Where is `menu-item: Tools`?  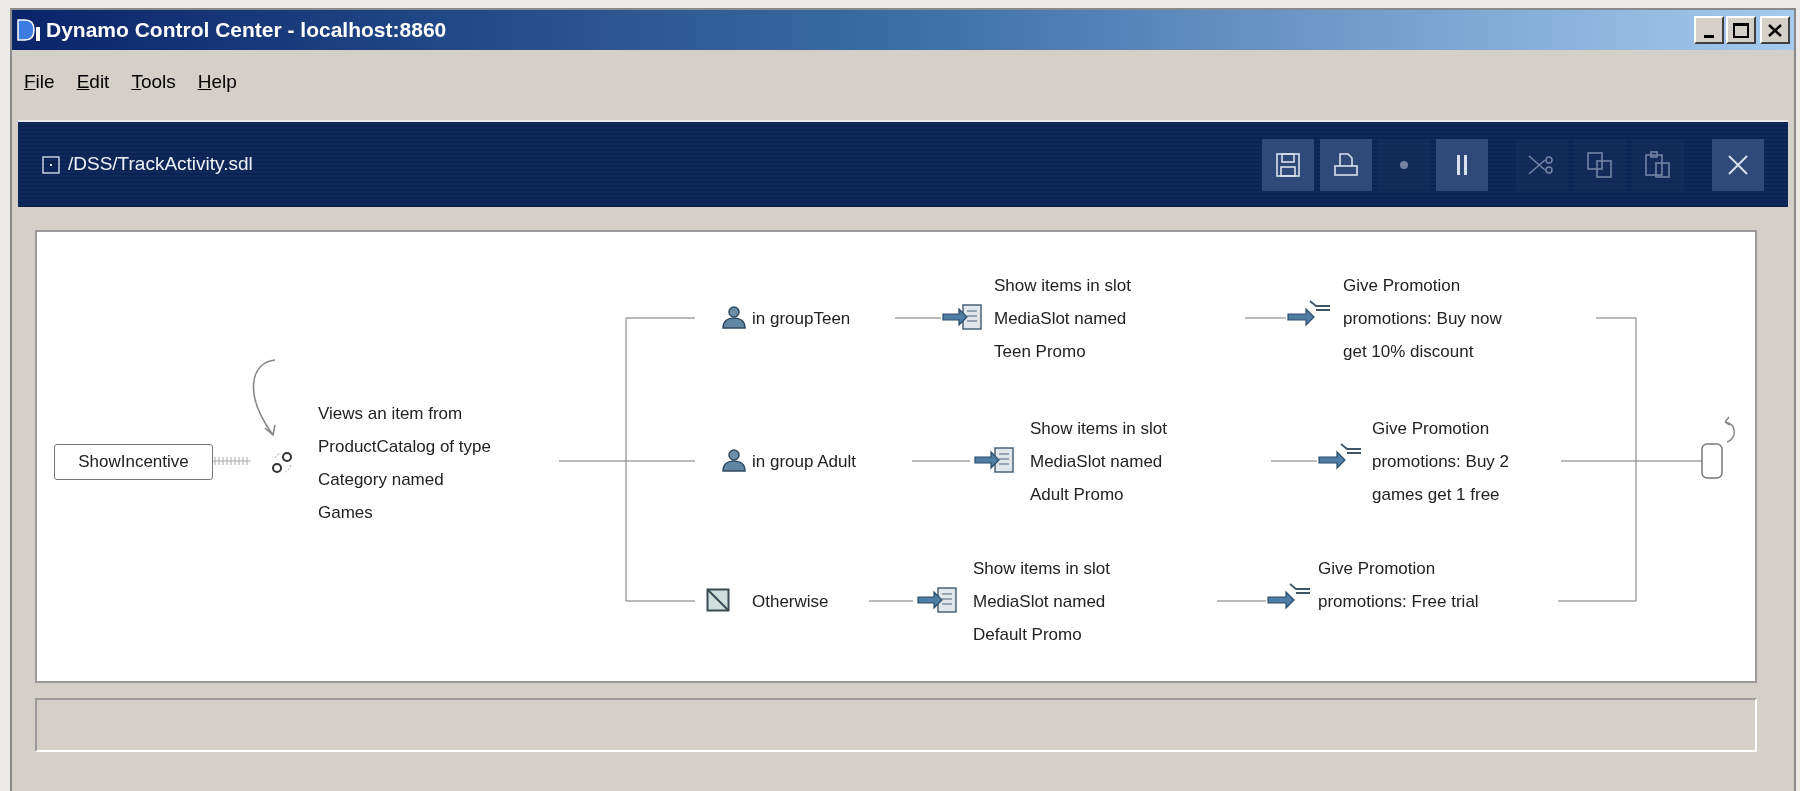 menu-item: Tools is located at coordinates (153, 82).